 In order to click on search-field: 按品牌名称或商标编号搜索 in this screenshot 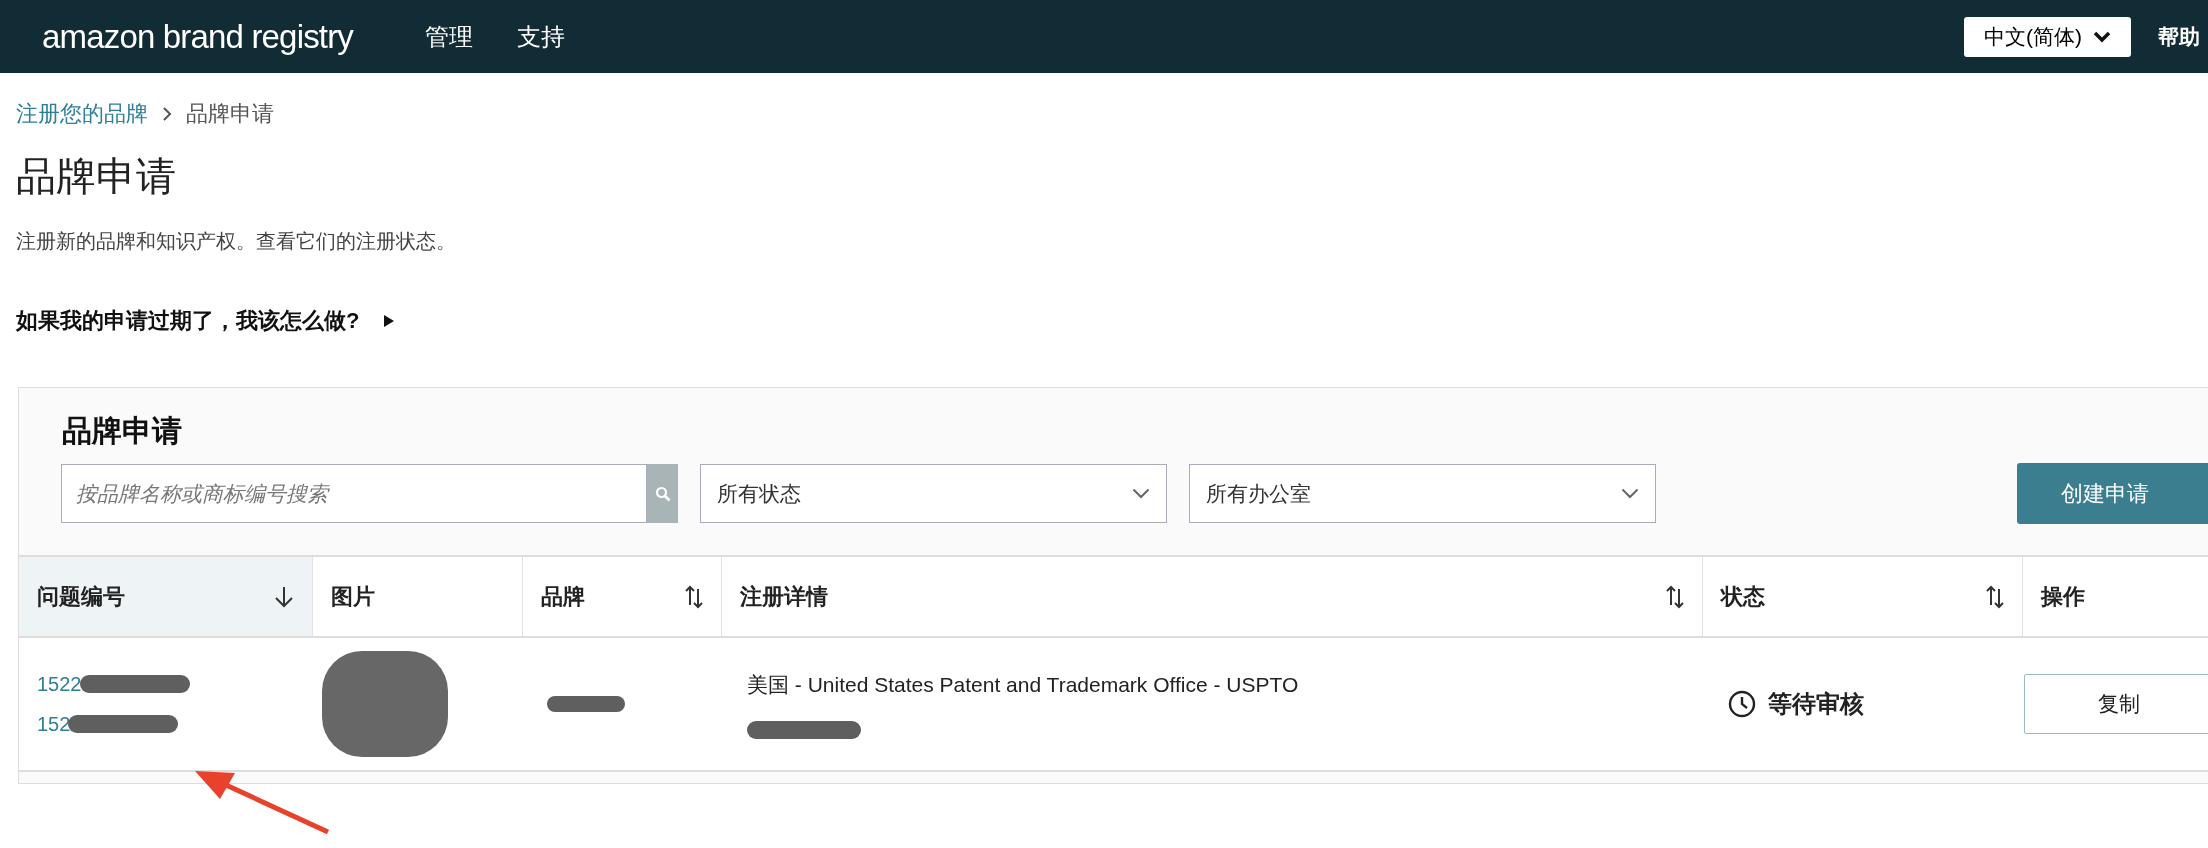, I will do `click(354, 493)`.